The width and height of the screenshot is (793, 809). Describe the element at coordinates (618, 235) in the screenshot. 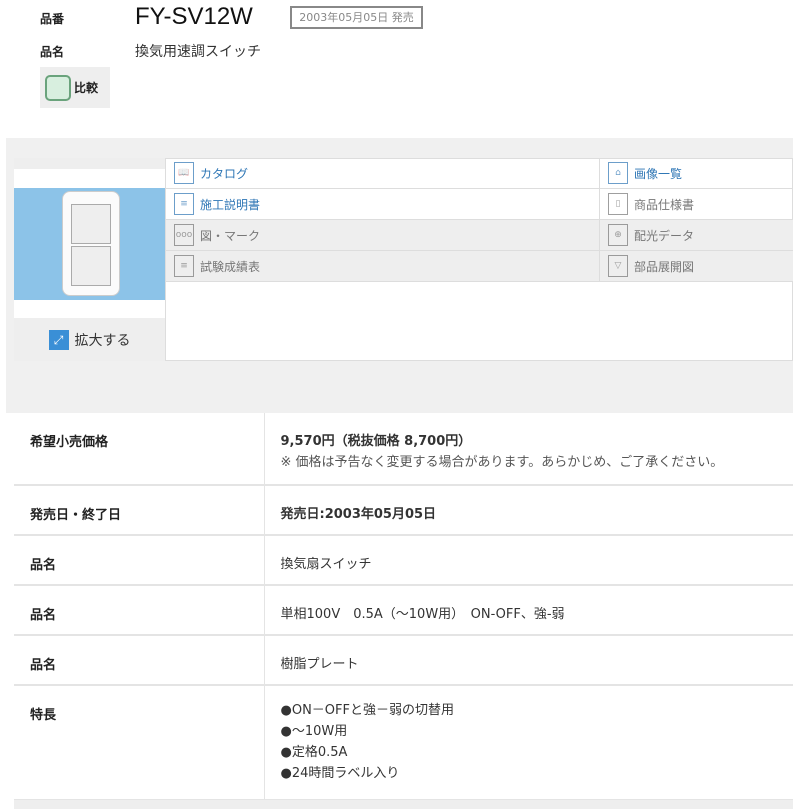

I see `light-distribution-icon: ⊕` at that location.